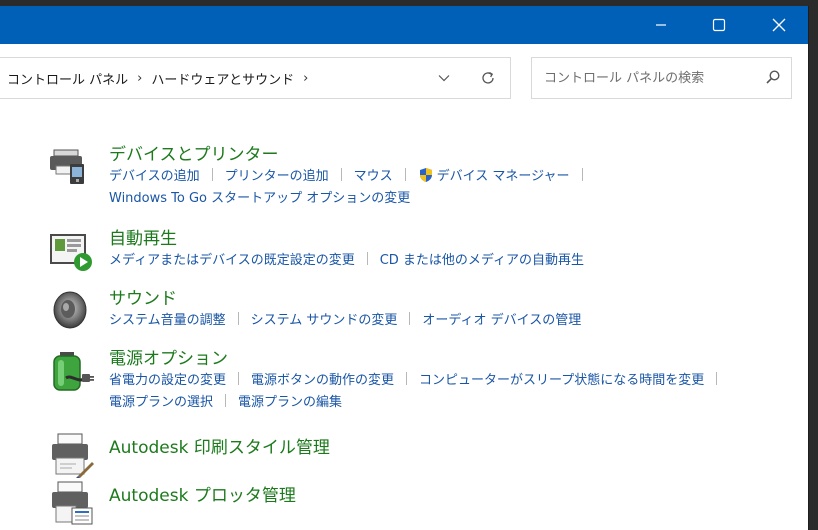 The image size is (818, 530). Describe the element at coordinates (373, 176) in the screenshot. I see `mouse-link: マウス` at that location.